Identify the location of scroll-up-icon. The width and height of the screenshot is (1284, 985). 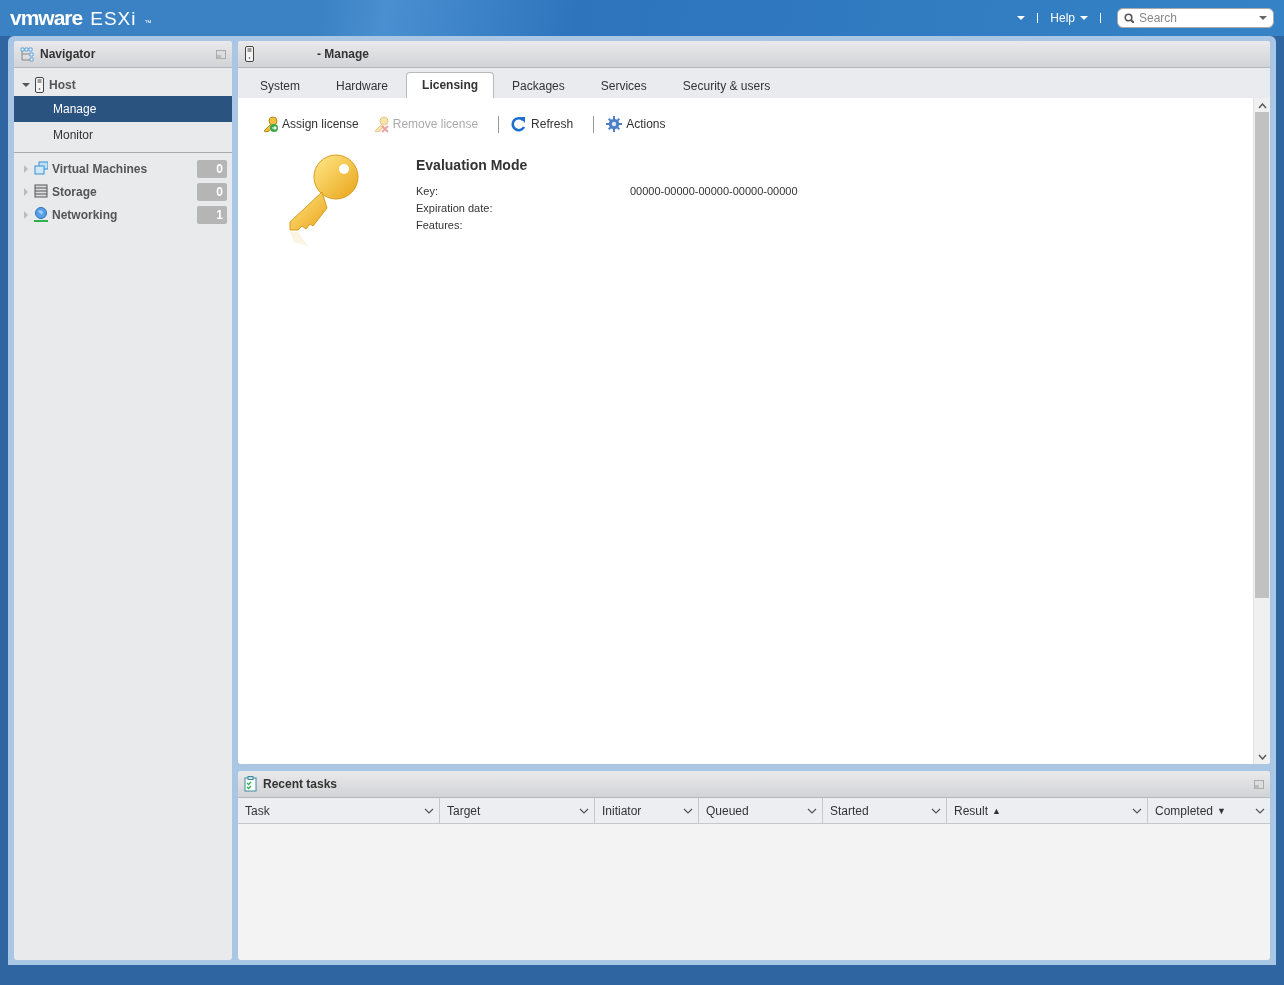
(1262, 106).